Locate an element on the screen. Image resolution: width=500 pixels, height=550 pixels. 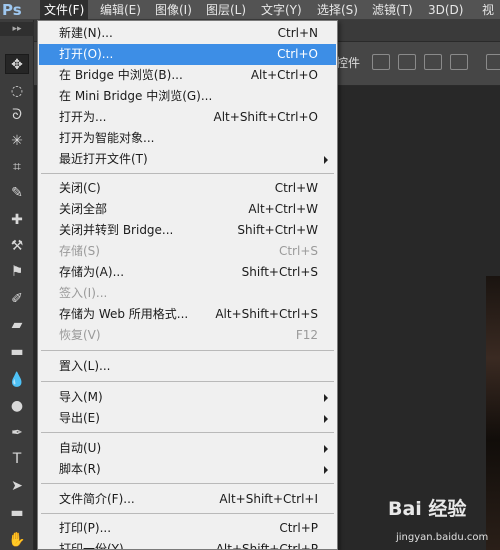
menu-item-label: 导入(M) is located at coordinates (81, 397).